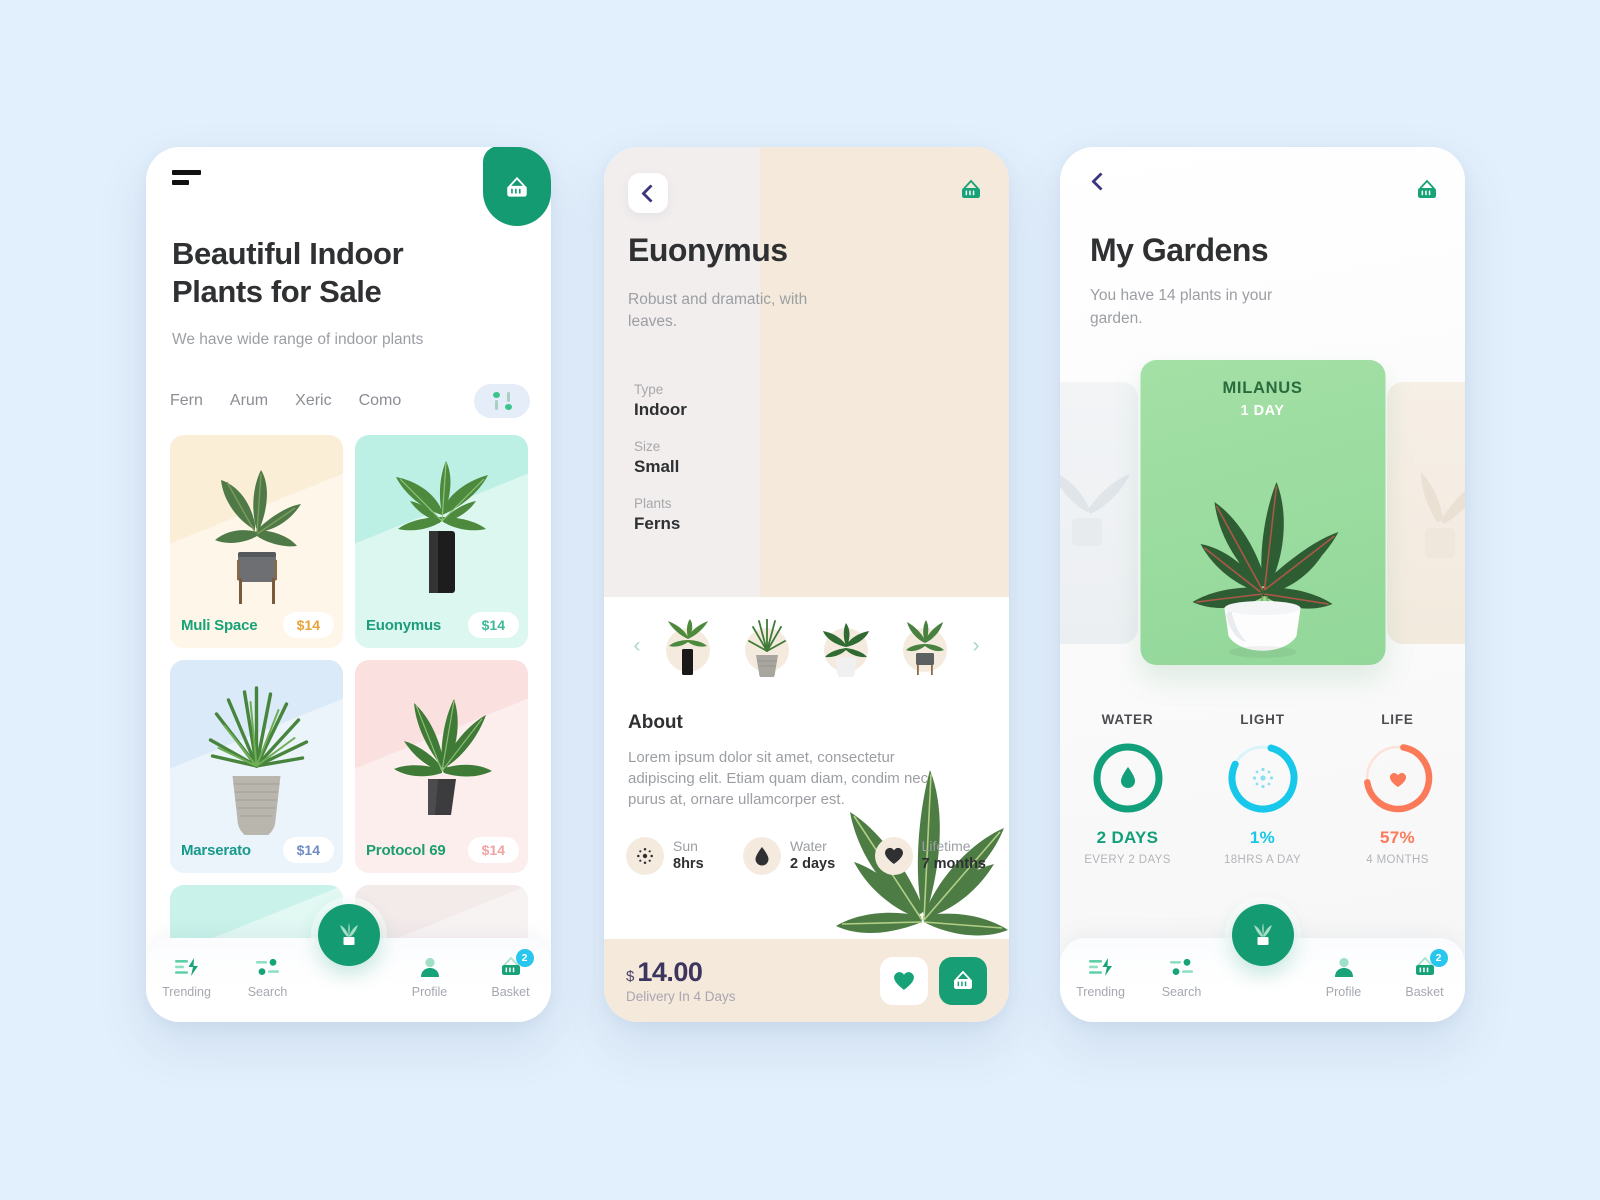  Describe the element at coordinates (1262, 411) in the screenshot. I see `garden-card-days: 1 DAY` at that location.